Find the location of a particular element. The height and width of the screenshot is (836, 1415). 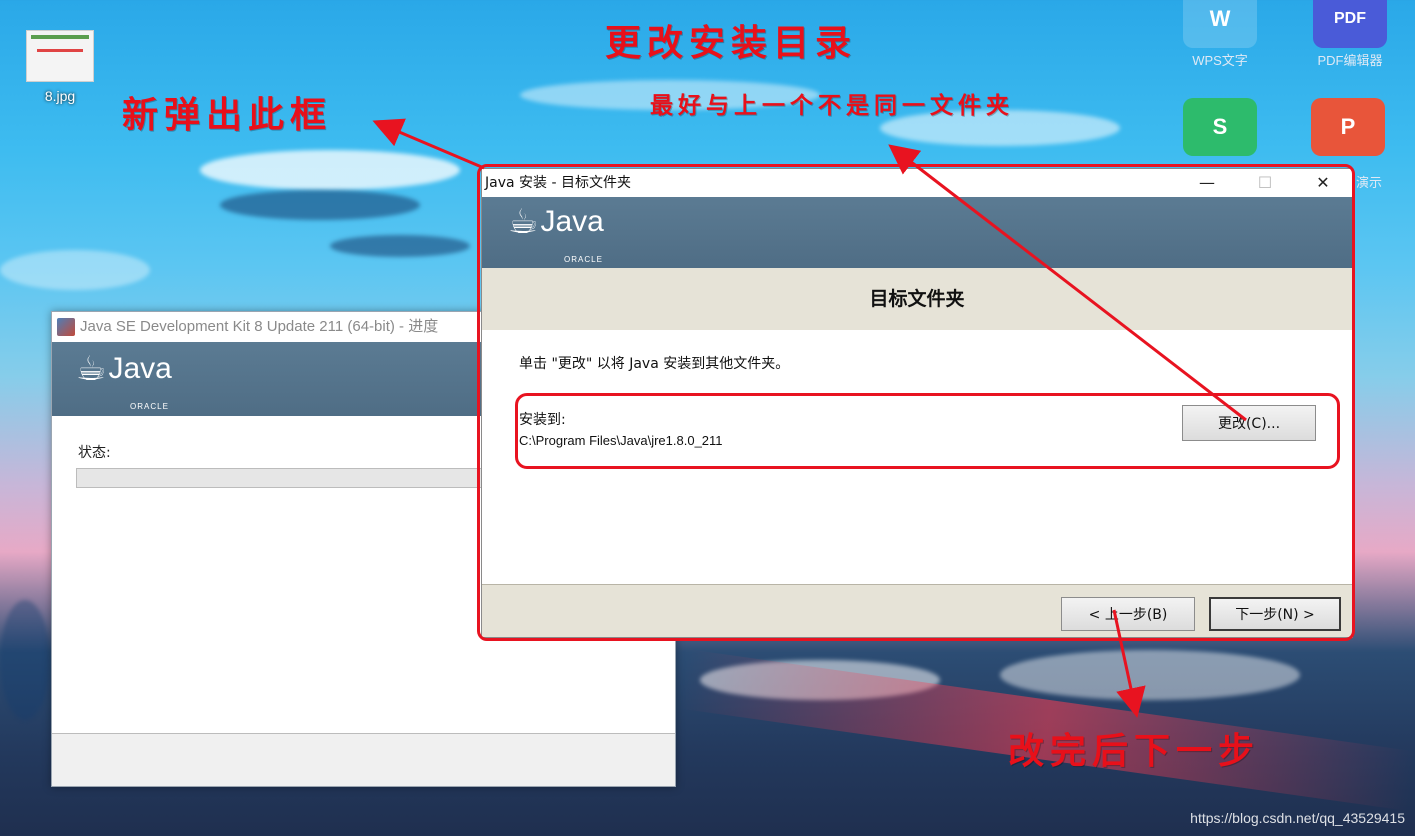

arrow-to-new-popup-label is located at coordinates (428, 144).